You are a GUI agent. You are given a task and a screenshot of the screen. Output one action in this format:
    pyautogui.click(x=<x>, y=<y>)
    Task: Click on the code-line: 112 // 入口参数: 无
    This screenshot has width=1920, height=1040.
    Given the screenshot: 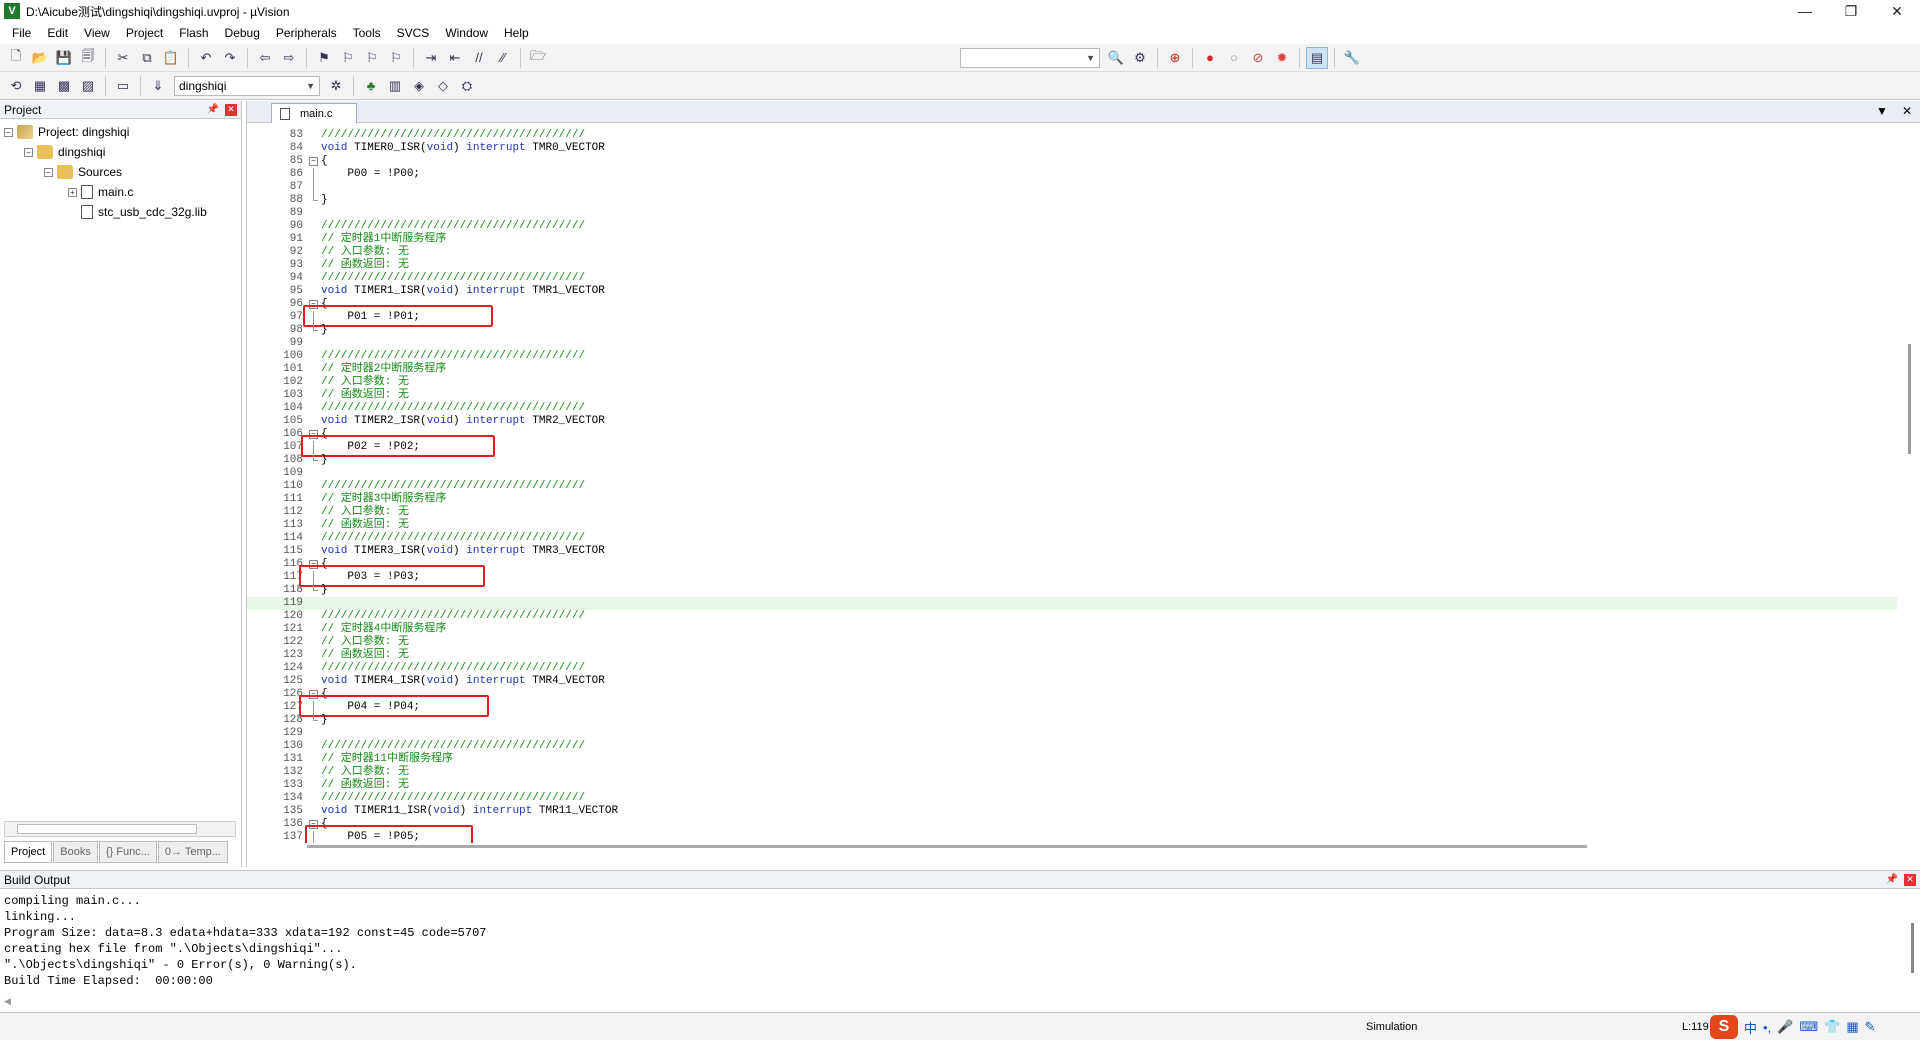 What is the action you would take?
    pyautogui.click(x=1072, y=512)
    